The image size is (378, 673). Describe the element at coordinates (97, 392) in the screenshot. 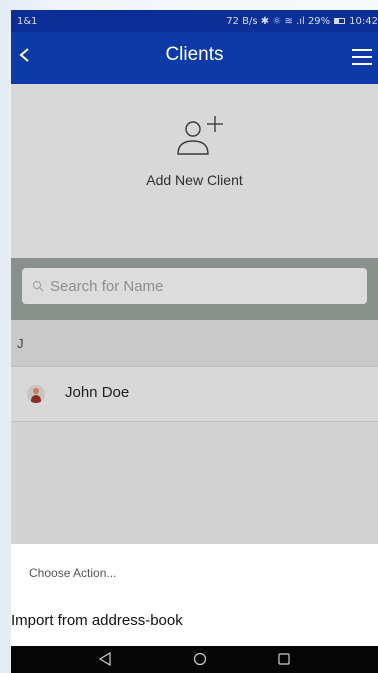

I see `client-name: John Doe` at that location.